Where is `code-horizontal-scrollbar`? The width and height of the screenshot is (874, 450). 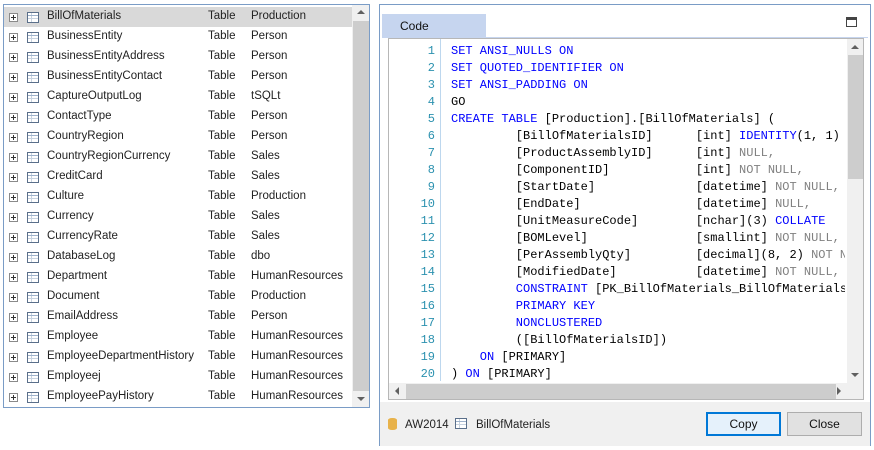 code-horizontal-scrollbar is located at coordinates (618, 391).